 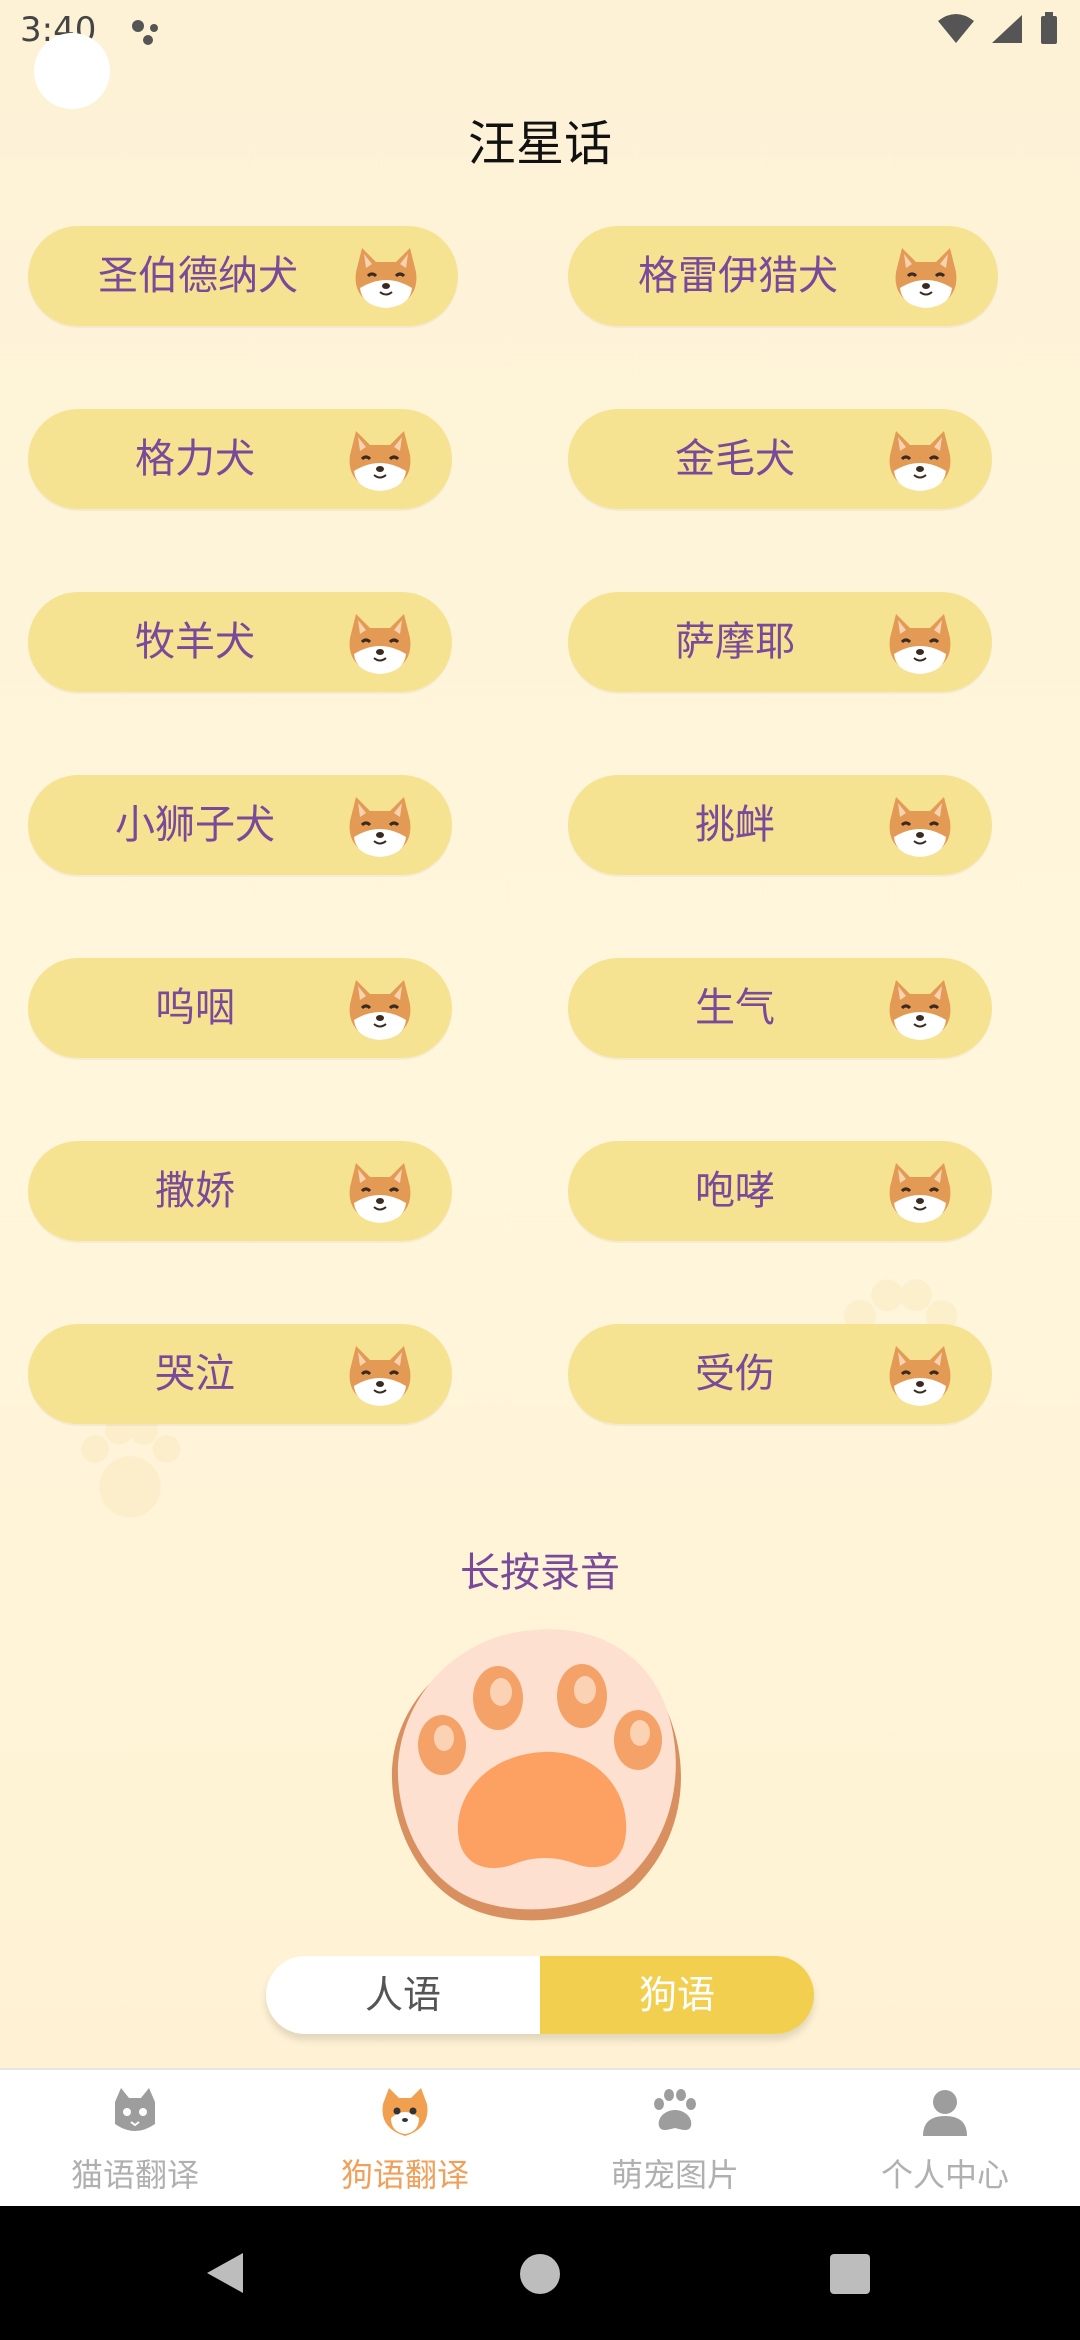 What do you see at coordinates (240, 1008) in the screenshot?
I see `sound-button: 呜咽` at bounding box center [240, 1008].